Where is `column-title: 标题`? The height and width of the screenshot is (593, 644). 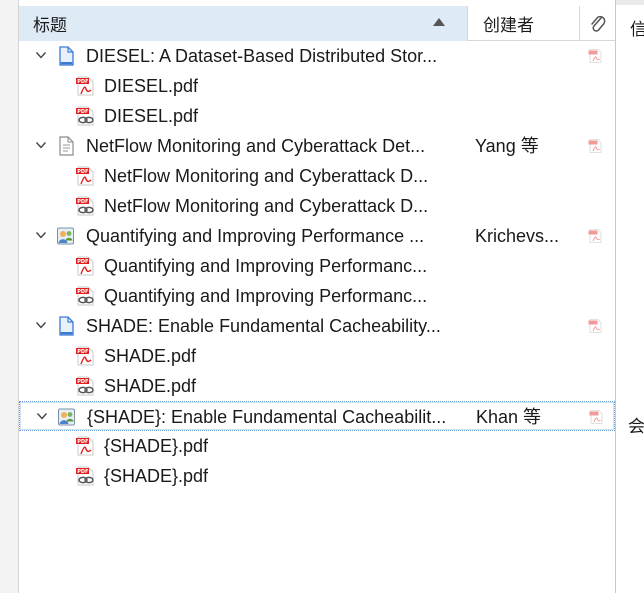 column-title: 标题 is located at coordinates (243, 23).